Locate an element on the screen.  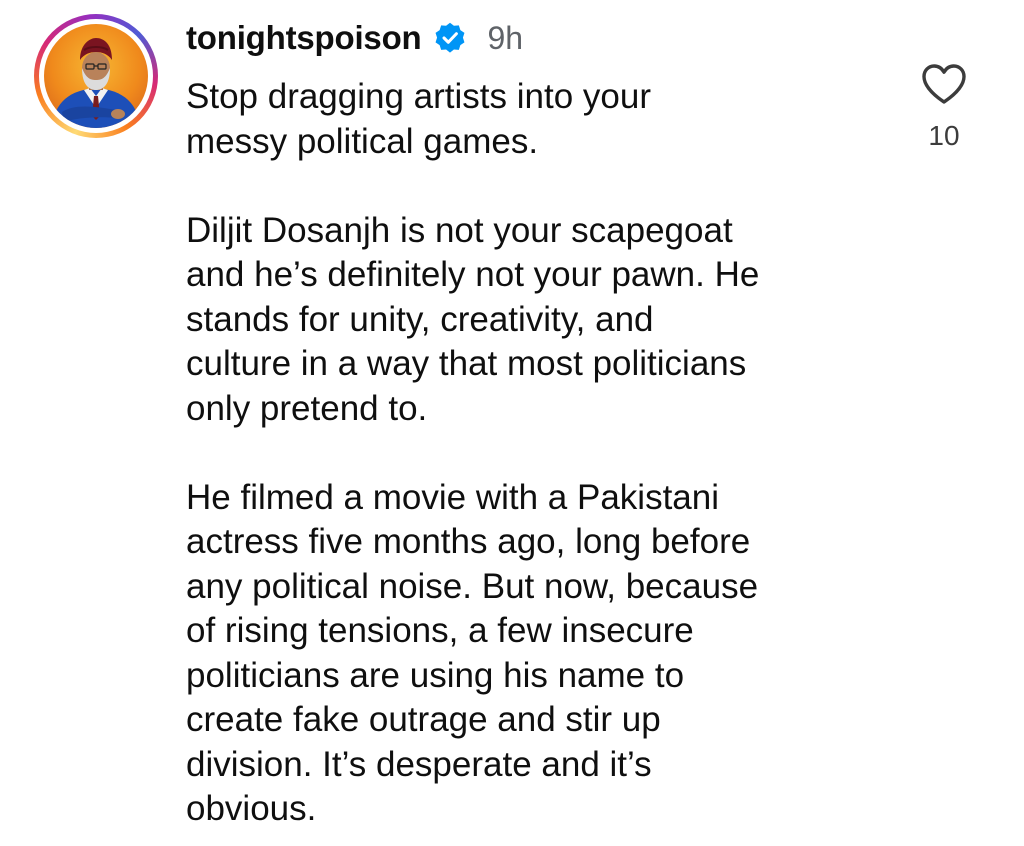
comment-line: Stop dragging artists into your is located at coordinates (418, 96).